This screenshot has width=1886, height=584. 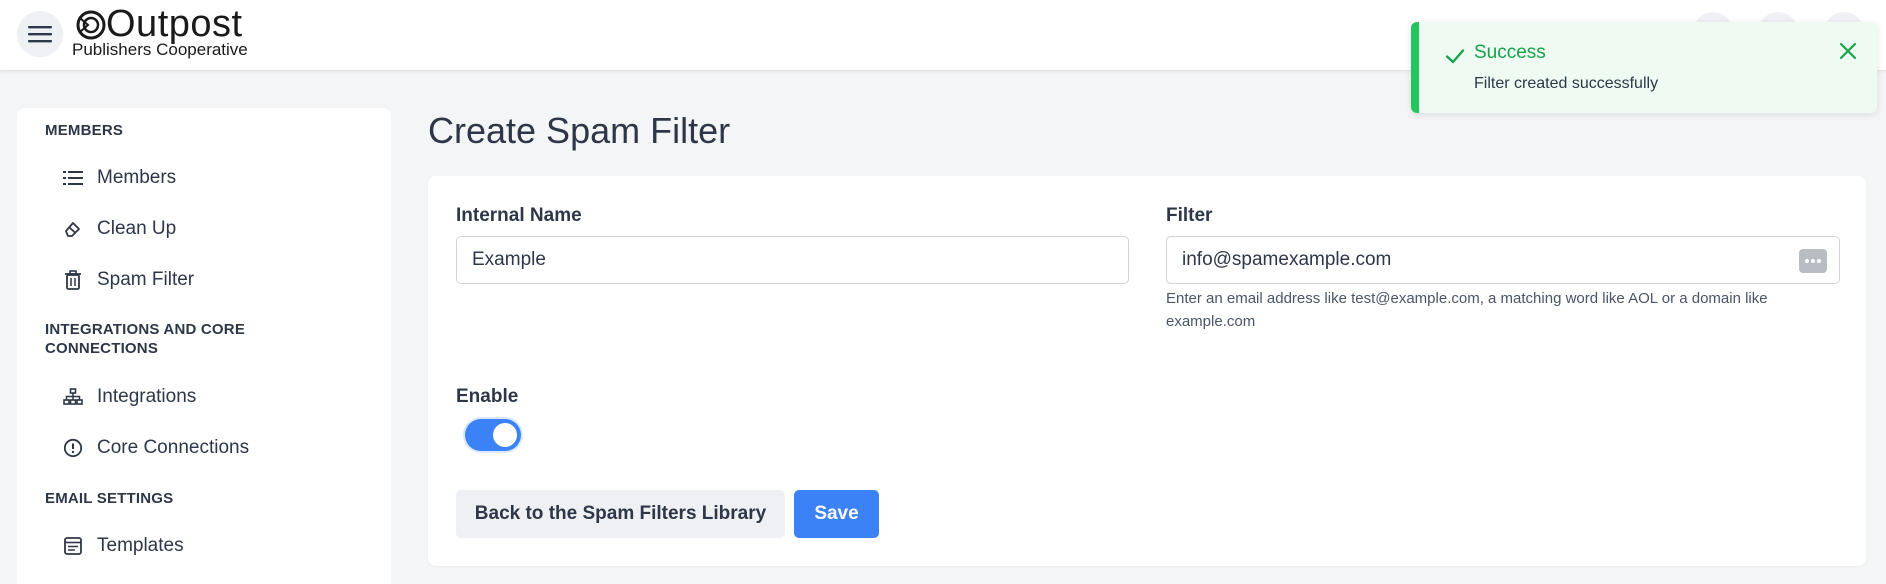 I want to click on sidebar-item-label: Clean Up, so click(x=137, y=228).